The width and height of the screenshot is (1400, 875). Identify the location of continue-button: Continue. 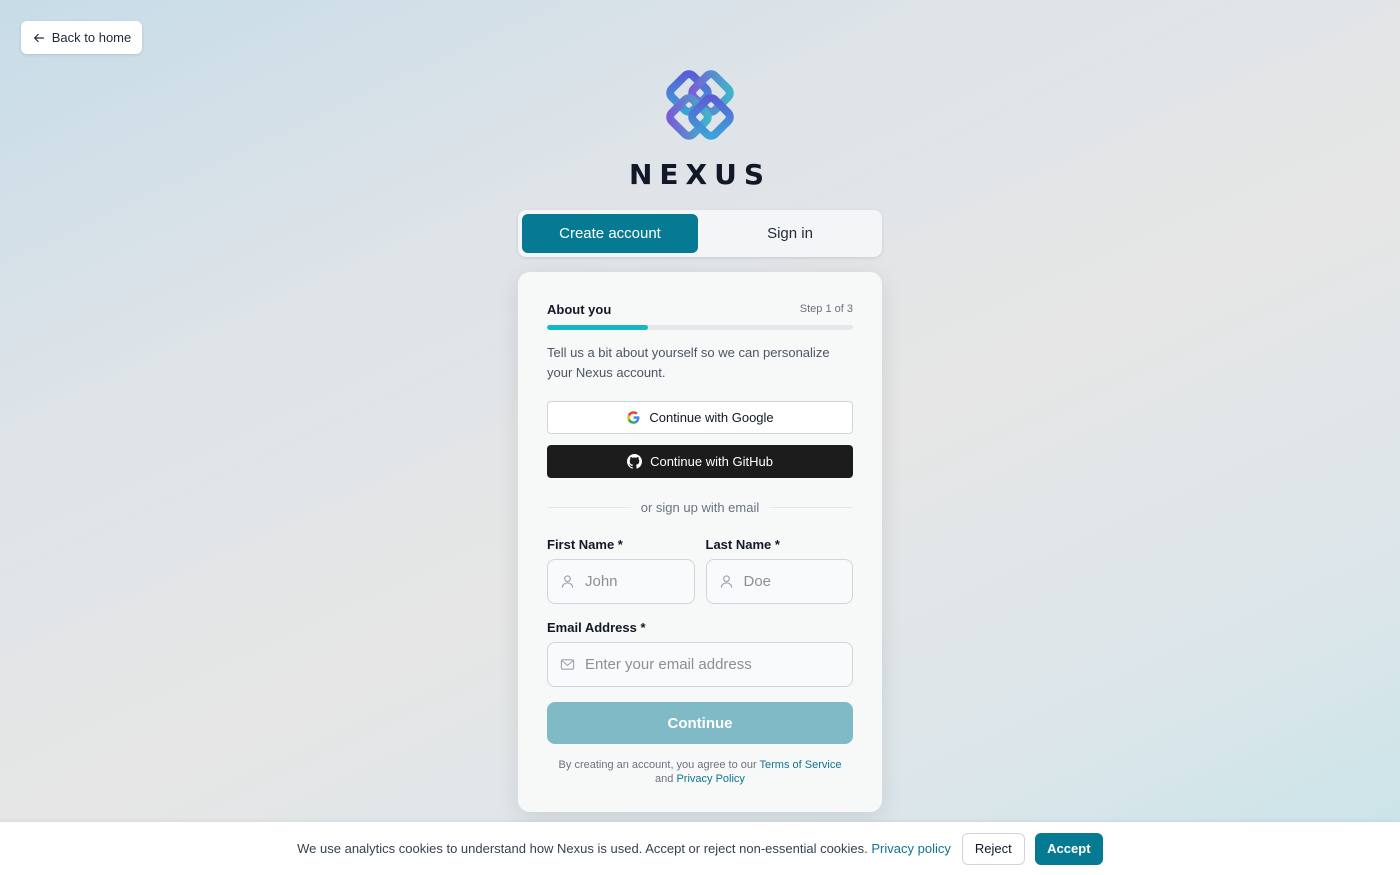
(700, 723).